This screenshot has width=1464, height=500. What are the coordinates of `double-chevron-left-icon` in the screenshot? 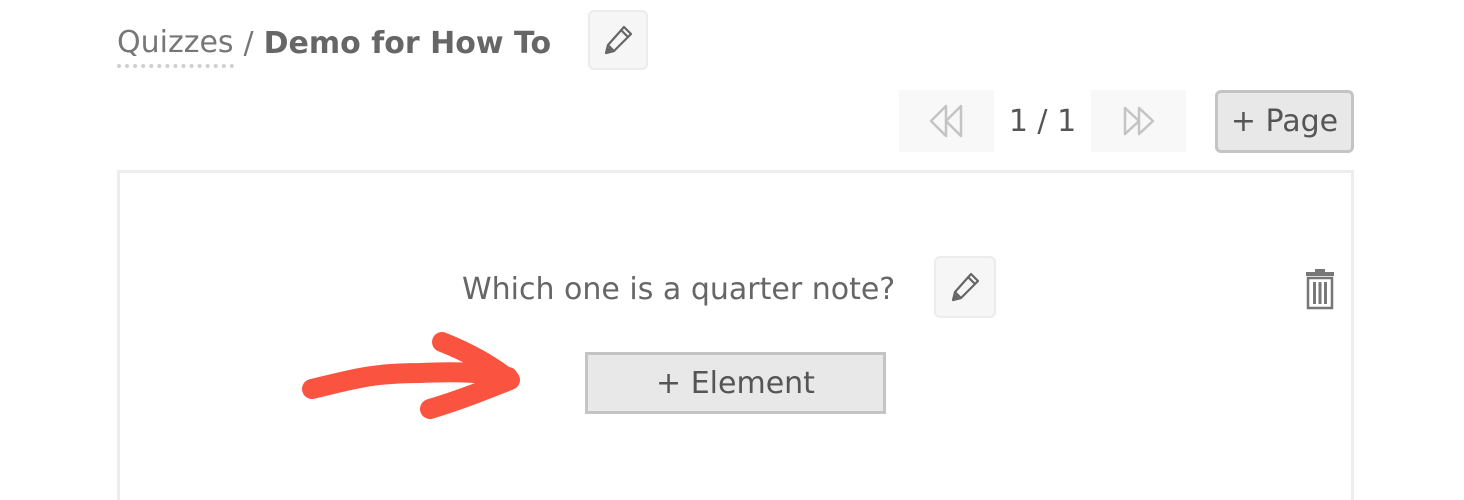 It's located at (945, 121).